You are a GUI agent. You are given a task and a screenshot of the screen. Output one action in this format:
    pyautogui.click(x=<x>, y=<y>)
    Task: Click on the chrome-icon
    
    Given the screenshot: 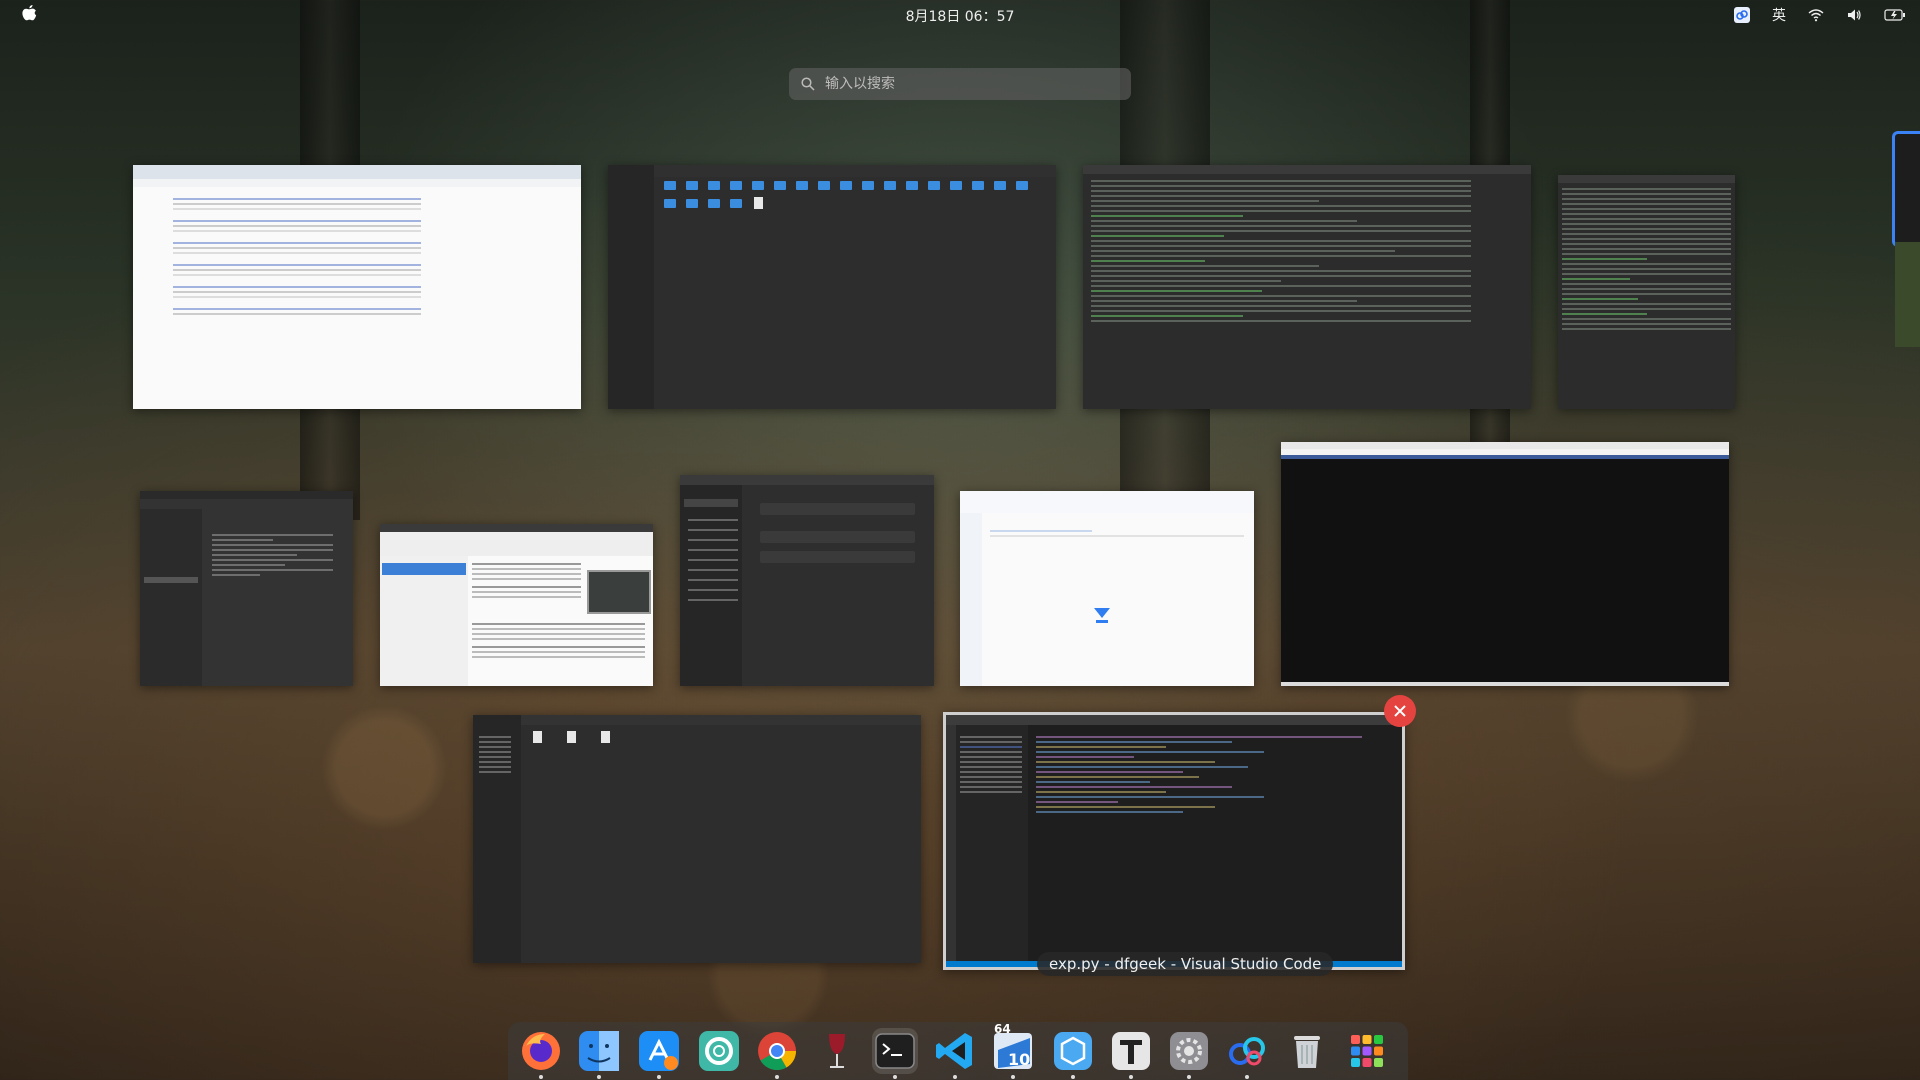 What is the action you would take?
    pyautogui.click(x=777, y=1051)
    